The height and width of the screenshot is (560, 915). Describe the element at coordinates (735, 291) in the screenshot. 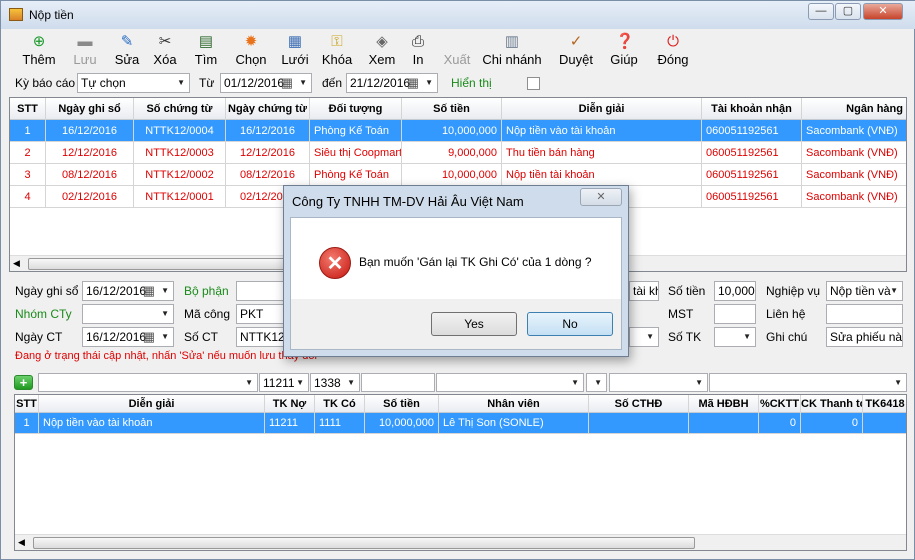

I see `so-tien-field: 10,000,0` at that location.